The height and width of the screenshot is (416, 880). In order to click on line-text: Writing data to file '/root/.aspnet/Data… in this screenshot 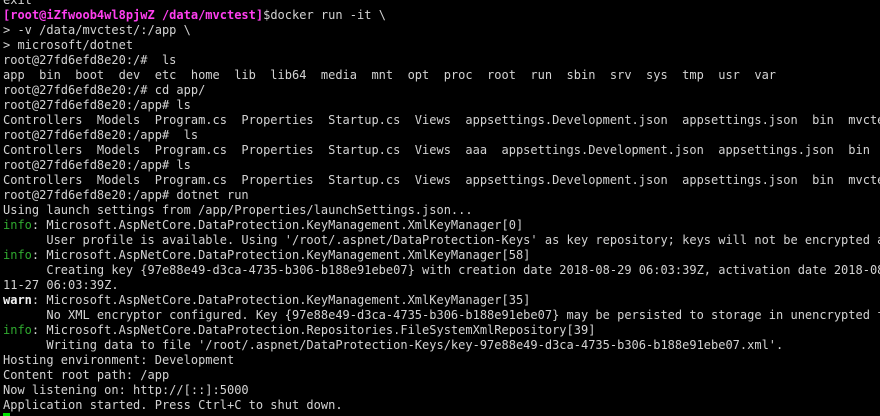, I will do `click(393, 345)`.